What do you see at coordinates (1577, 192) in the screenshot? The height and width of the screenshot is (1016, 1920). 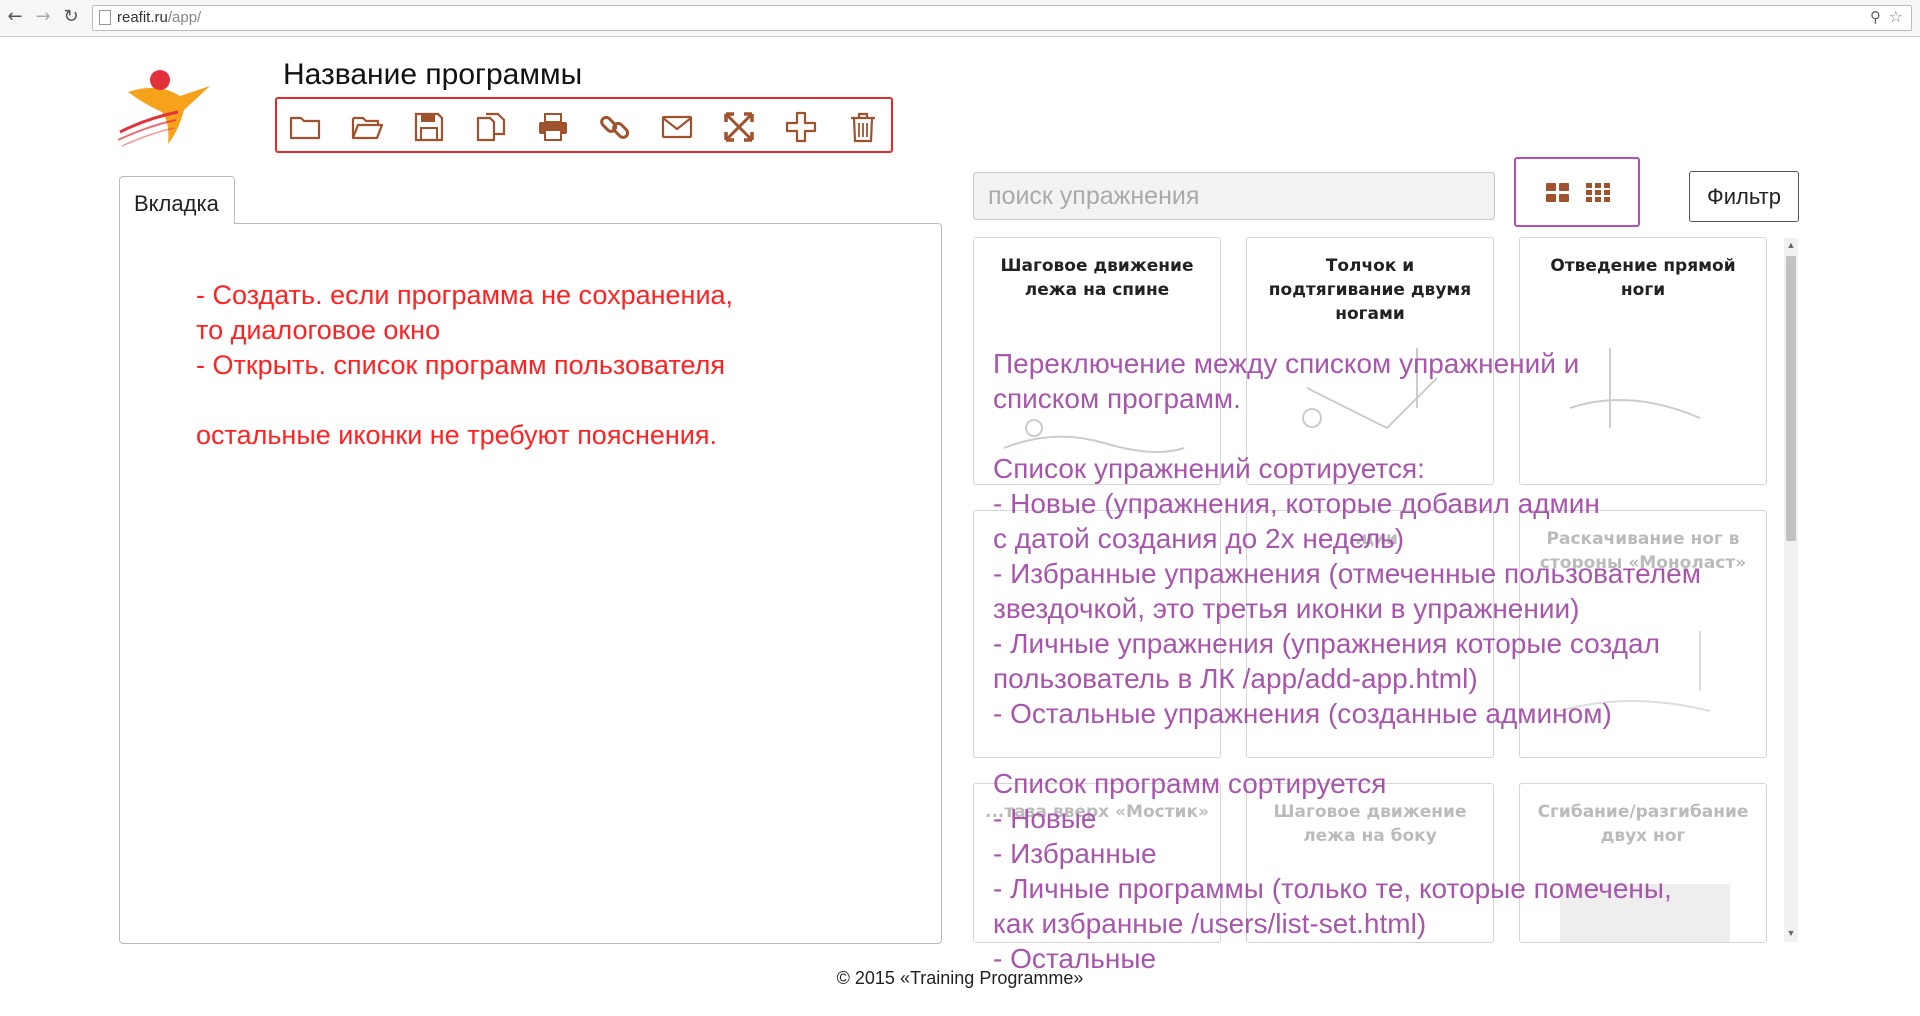 I see `view-toggle` at bounding box center [1577, 192].